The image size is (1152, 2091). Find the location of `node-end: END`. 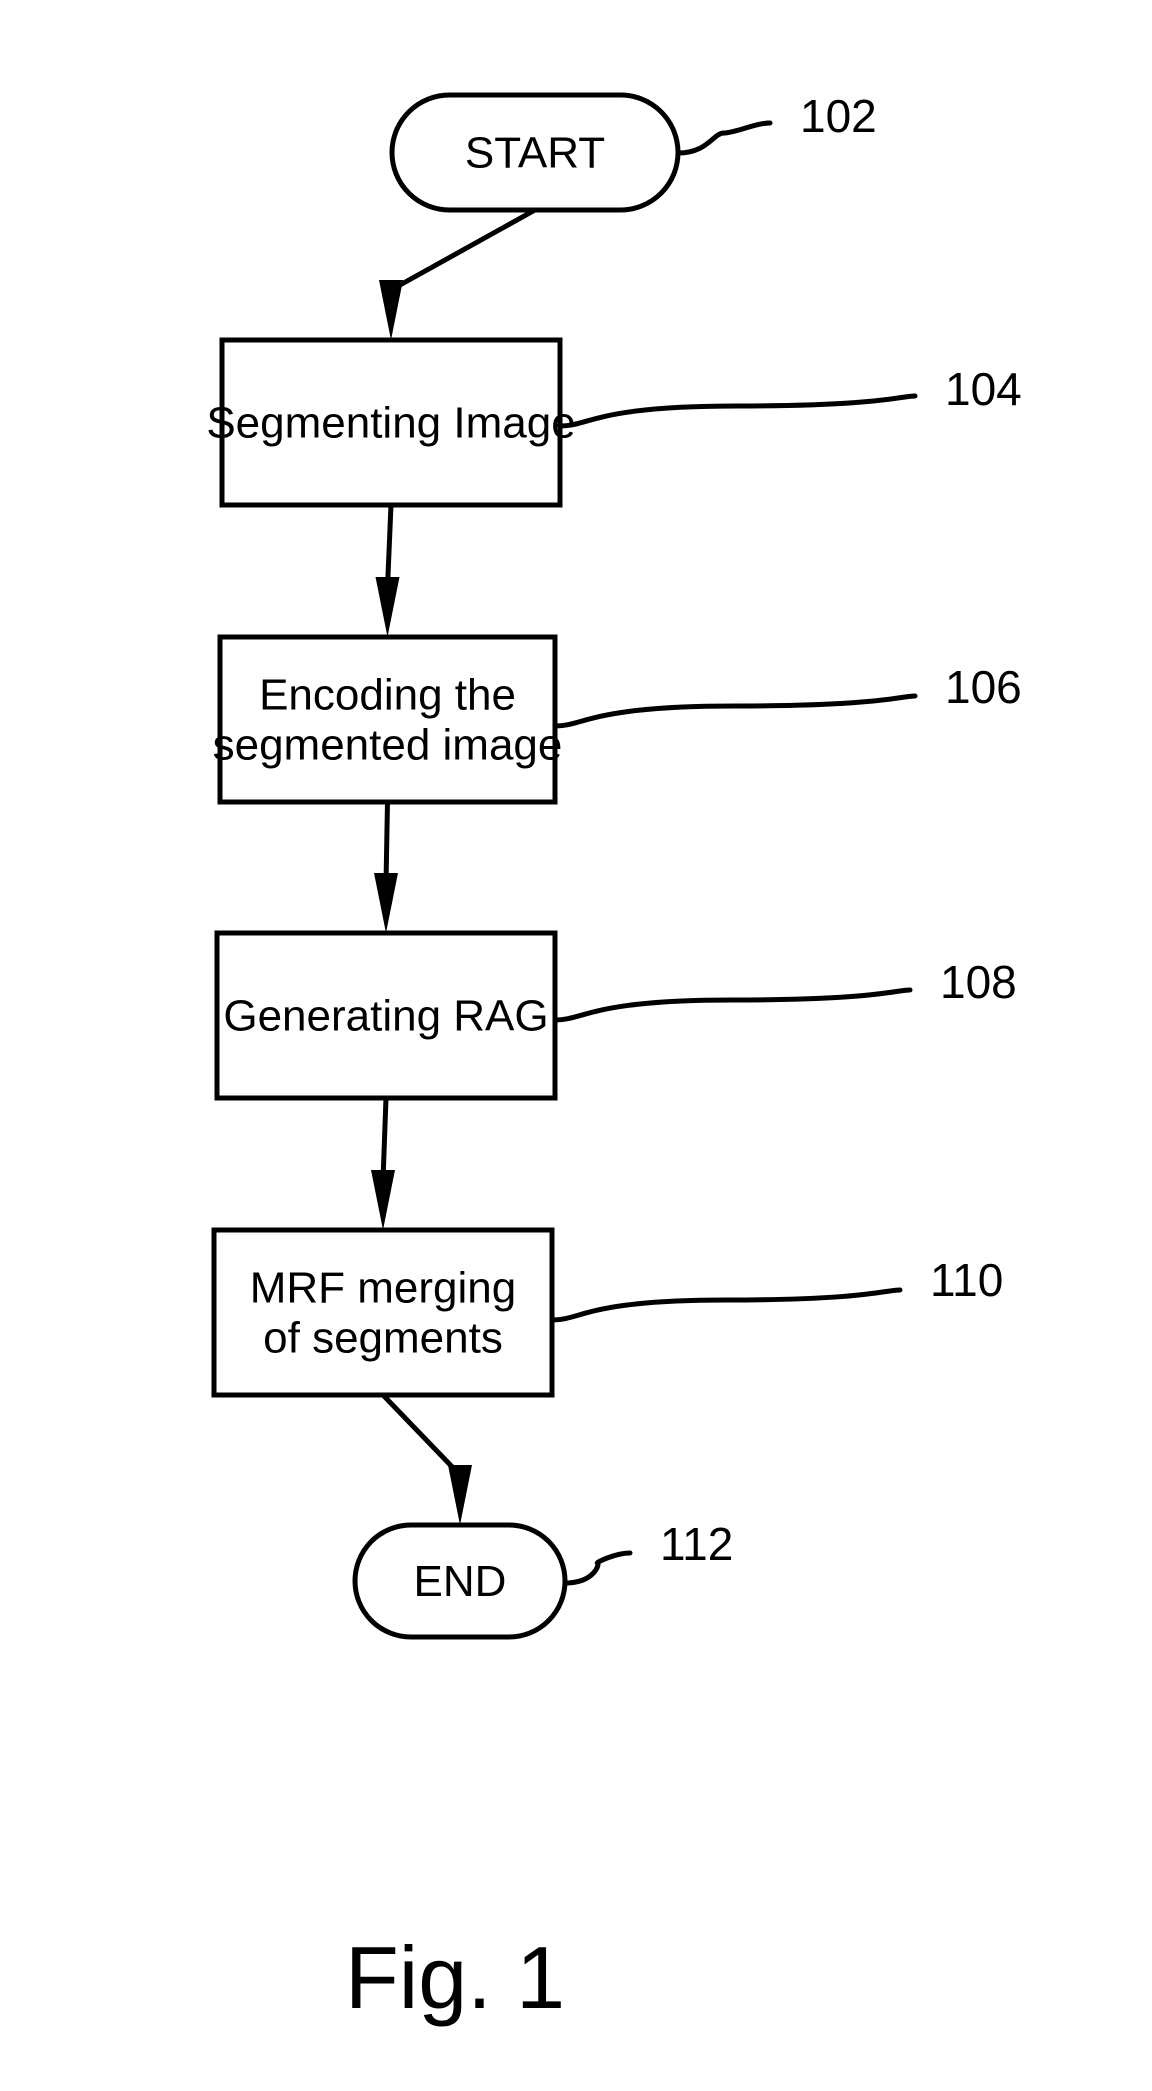

node-end: END is located at coordinates (460, 1581).